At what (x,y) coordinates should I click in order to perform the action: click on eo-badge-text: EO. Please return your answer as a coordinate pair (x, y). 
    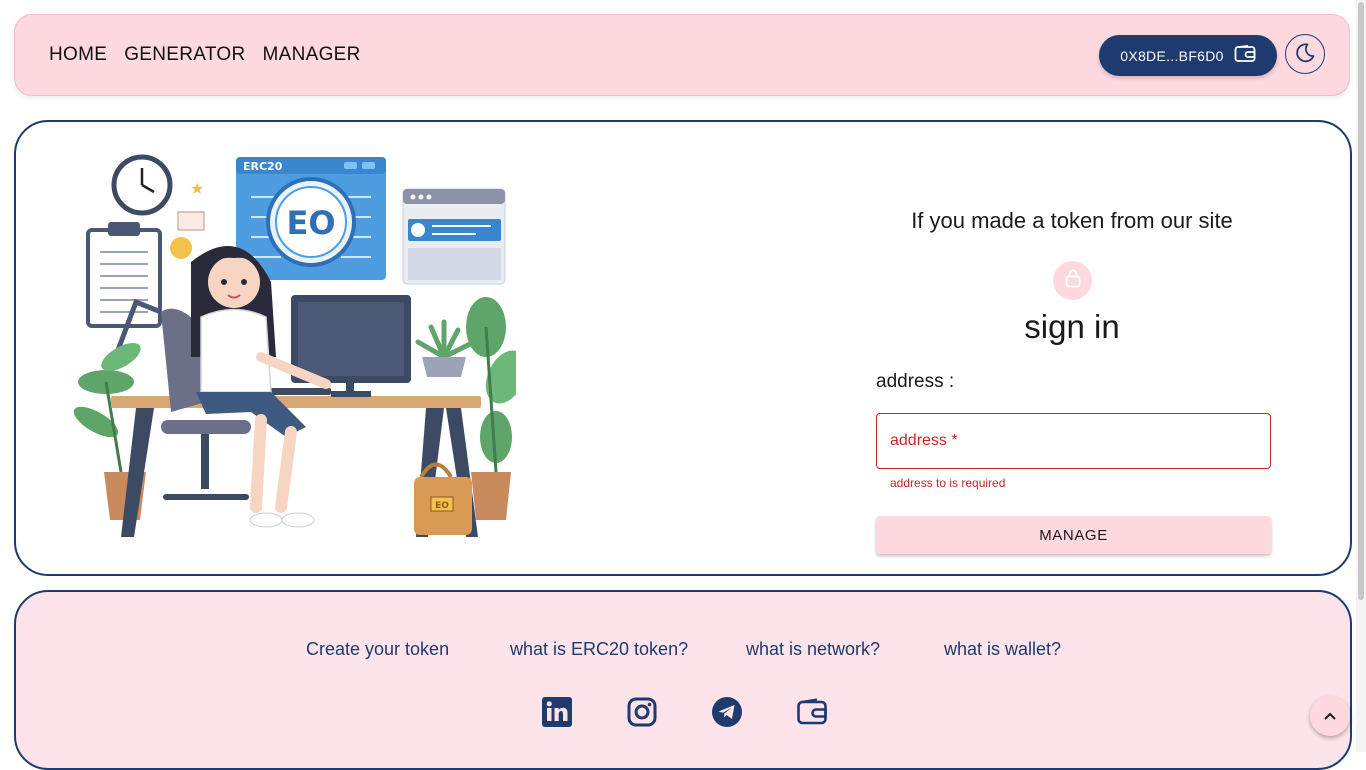
    Looking at the image, I should click on (310, 223).